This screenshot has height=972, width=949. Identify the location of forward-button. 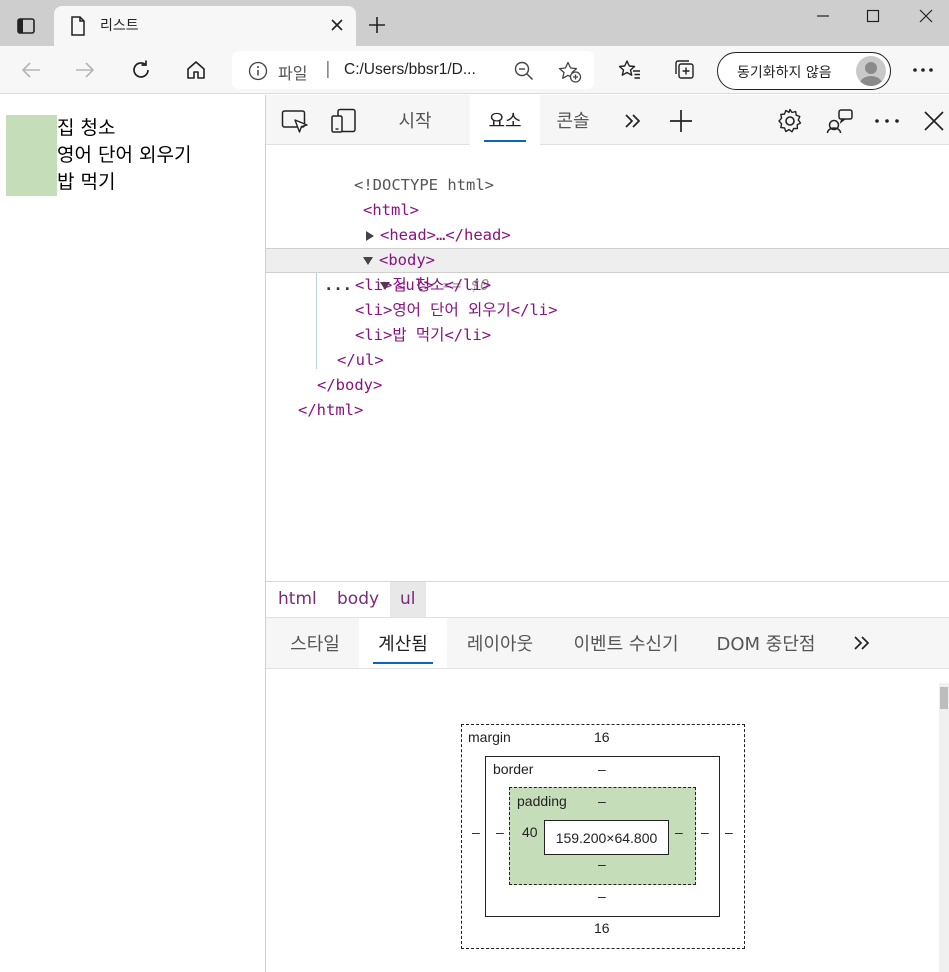
(85, 70).